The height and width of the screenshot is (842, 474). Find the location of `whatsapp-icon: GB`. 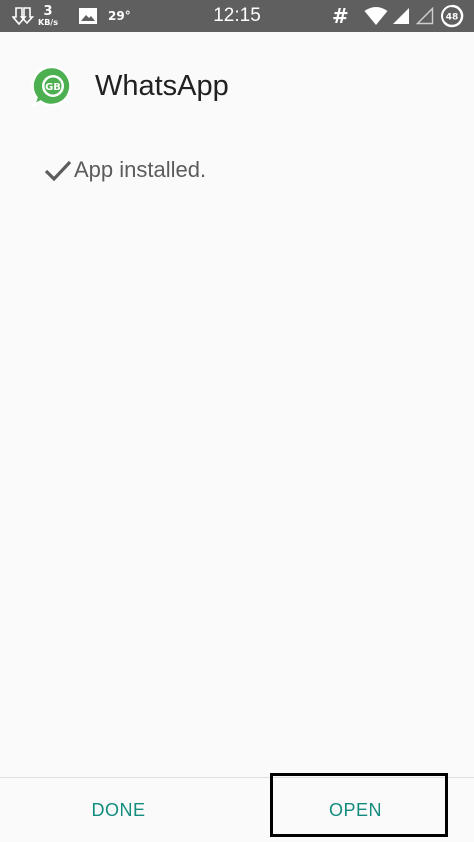

whatsapp-icon: GB is located at coordinates (53, 87).